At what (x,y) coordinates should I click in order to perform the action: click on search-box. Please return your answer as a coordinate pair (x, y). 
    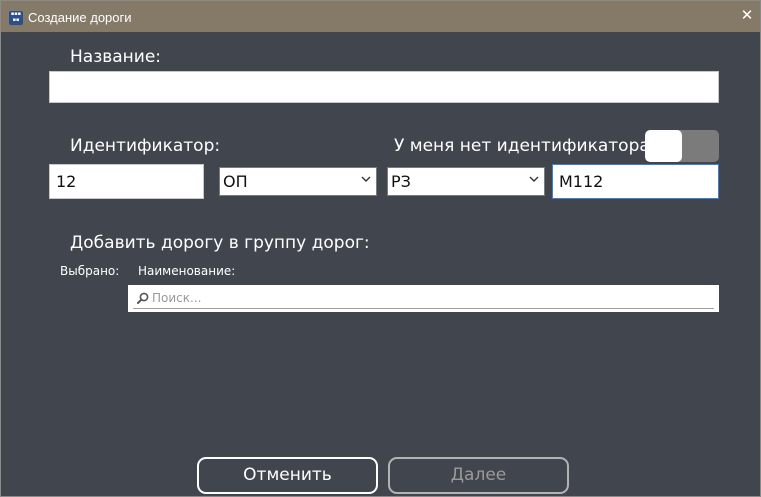
    Looking at the image, I should click on (423, 298).